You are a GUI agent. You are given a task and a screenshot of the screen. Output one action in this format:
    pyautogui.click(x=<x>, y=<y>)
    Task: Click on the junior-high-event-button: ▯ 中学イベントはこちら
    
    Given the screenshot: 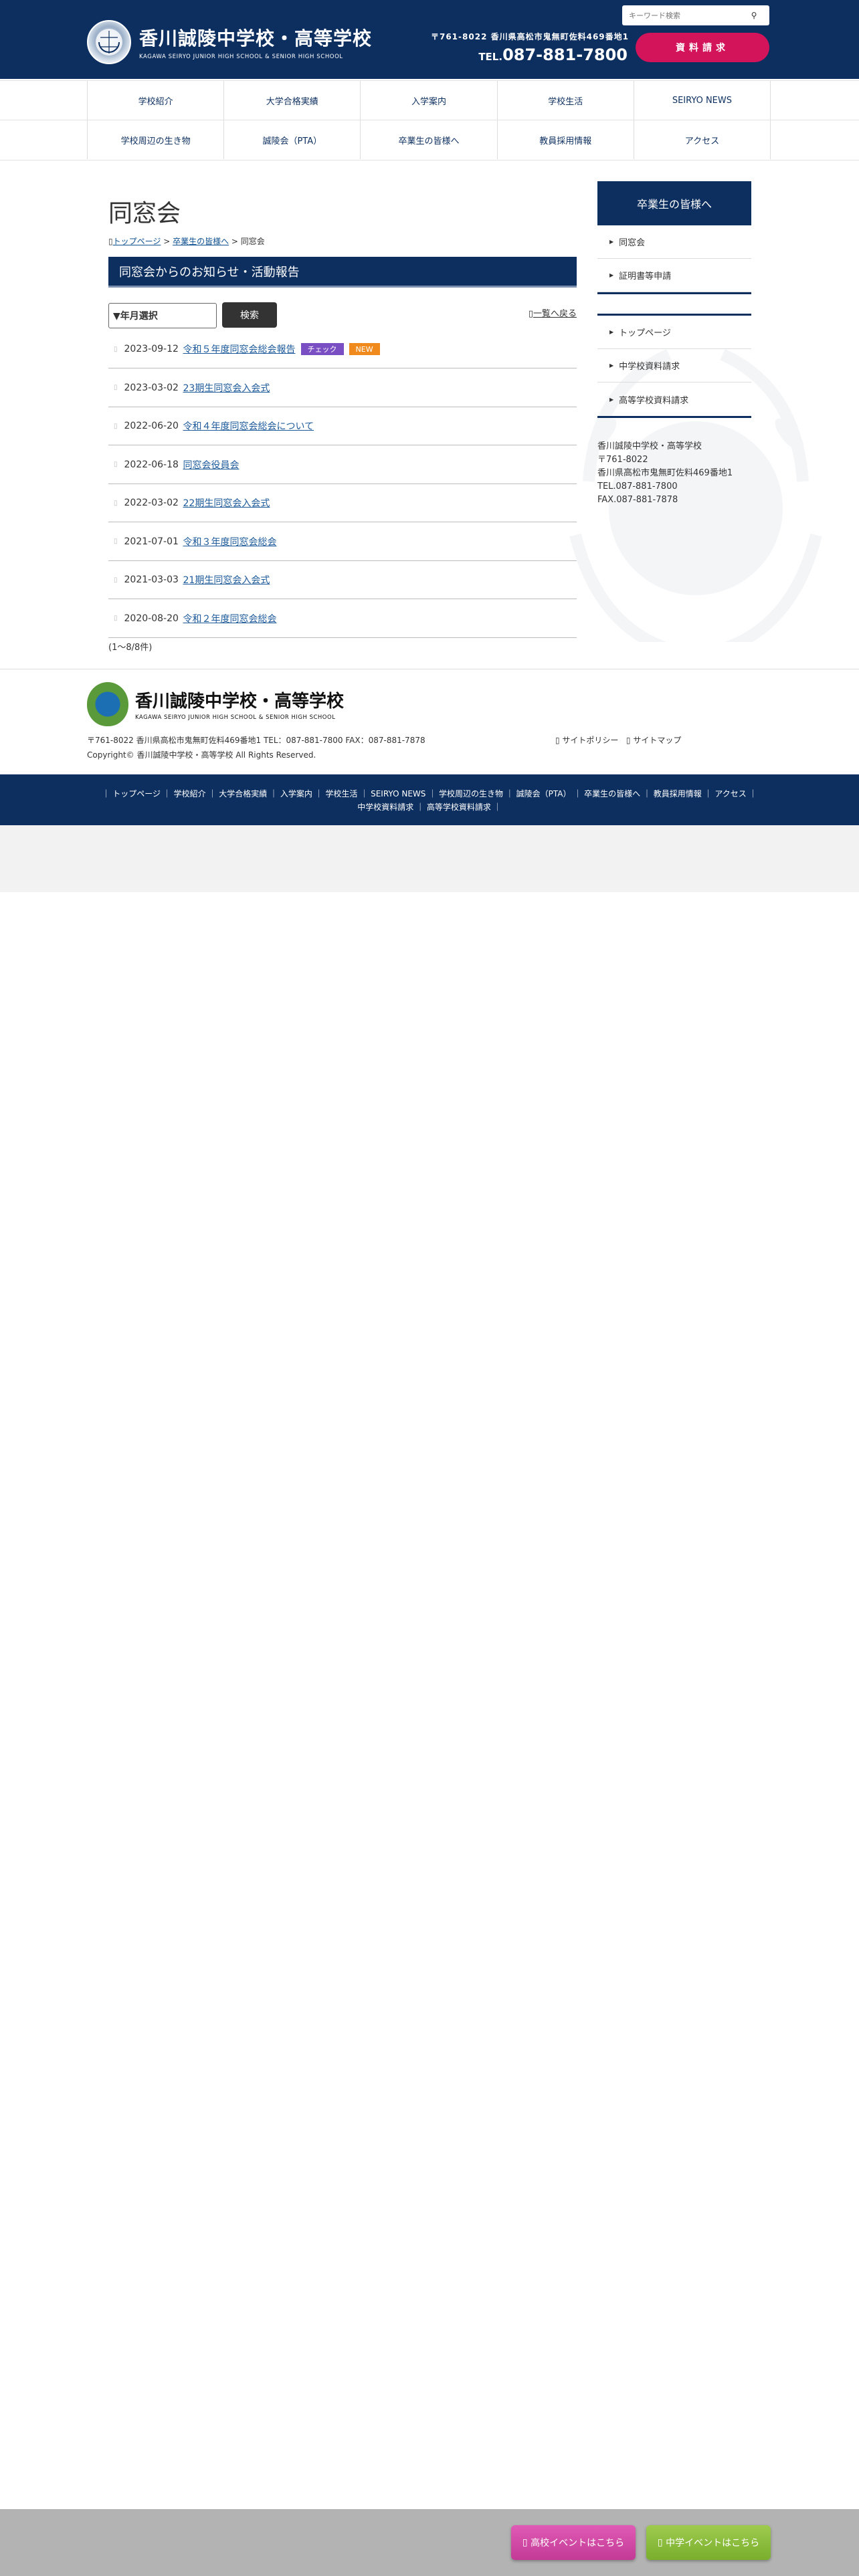 What is the action you would take?
    pyautogui.click(x=708, y=2542)
    